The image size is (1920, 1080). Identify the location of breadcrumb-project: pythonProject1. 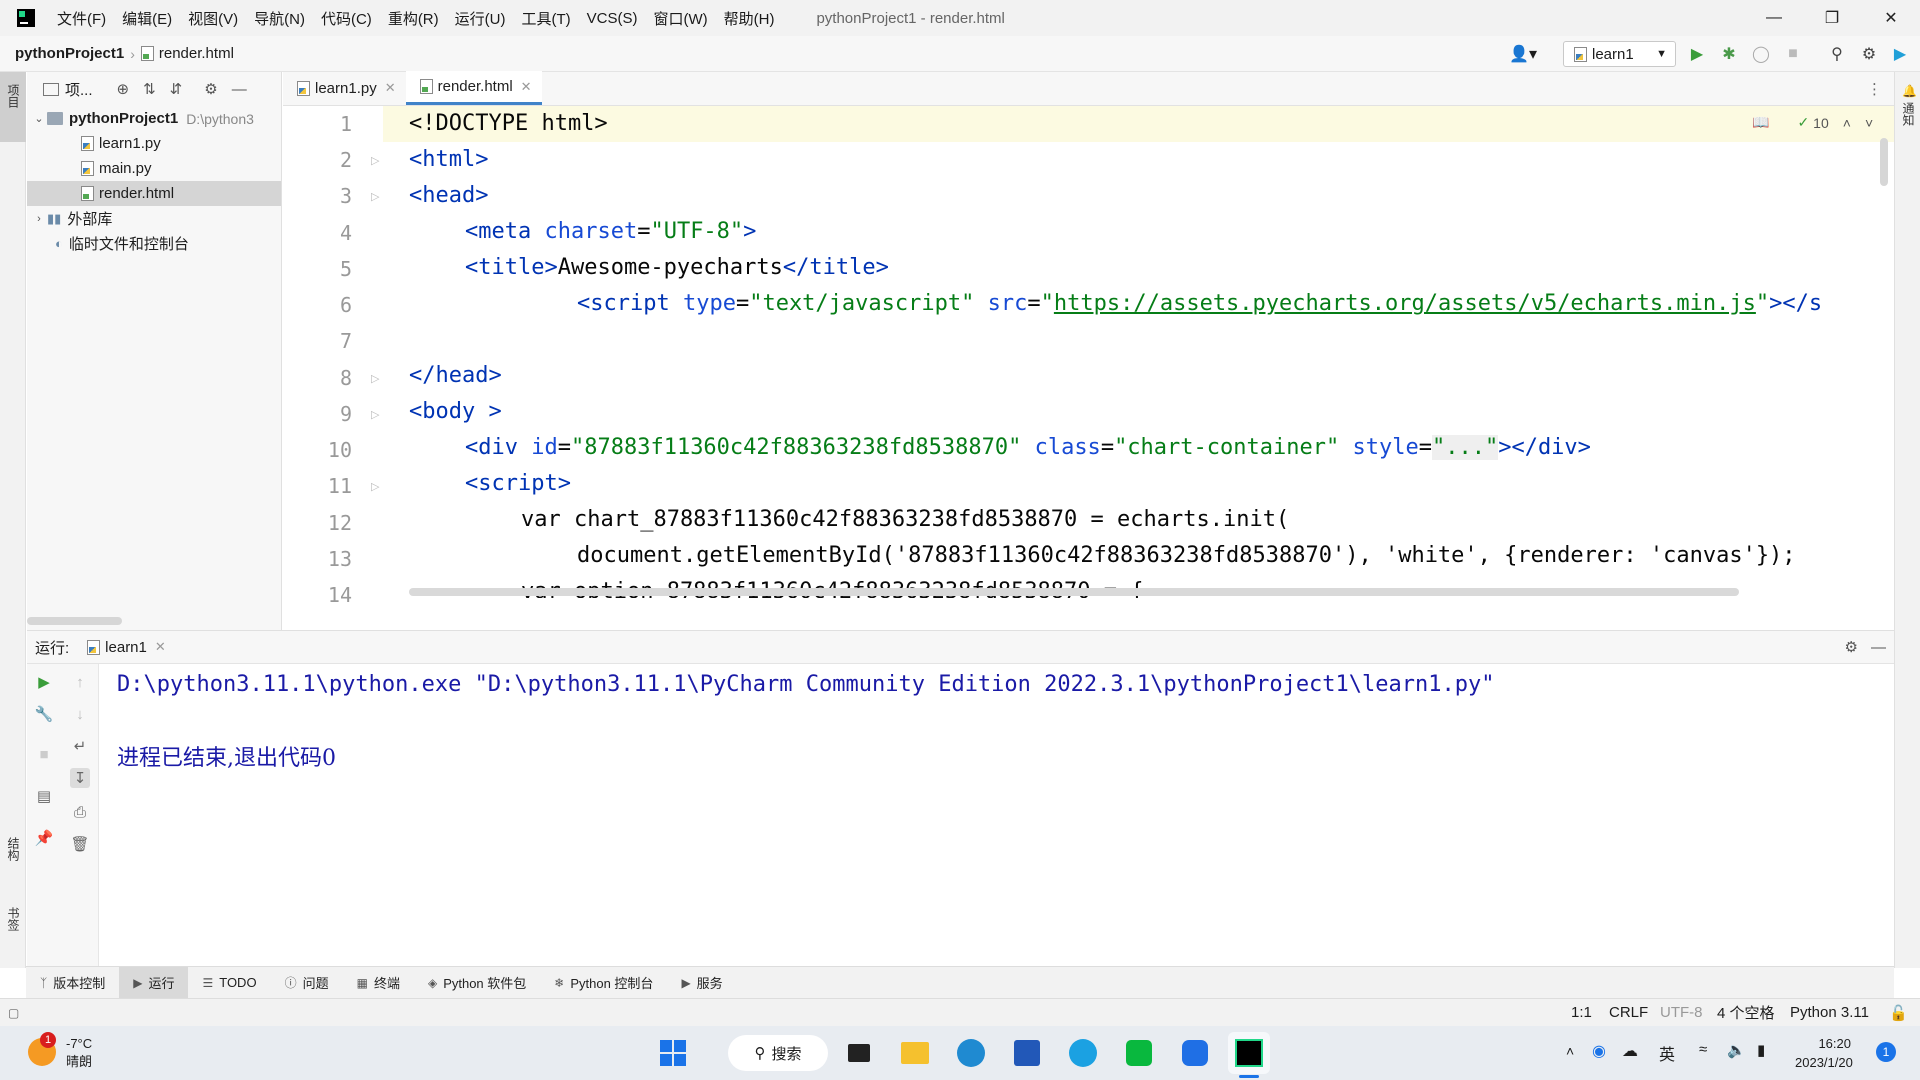
(69, 53).